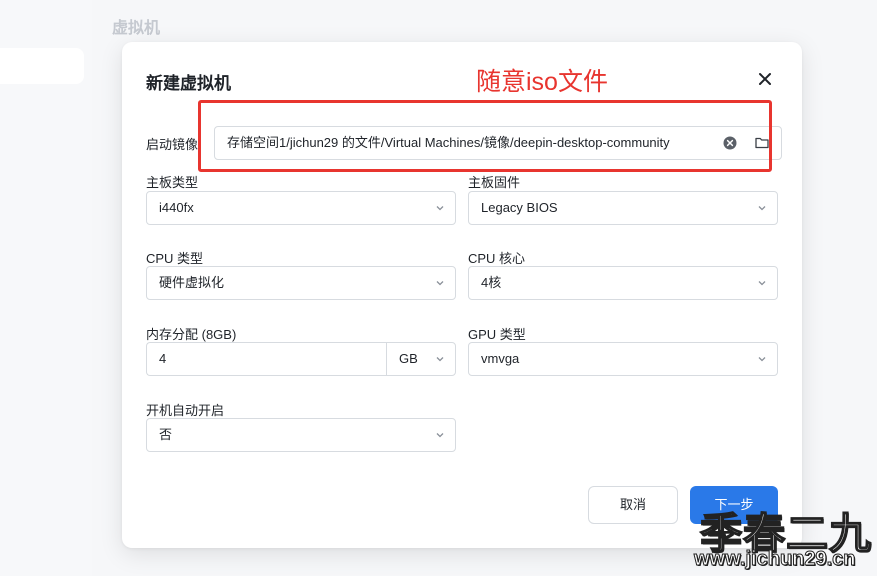  Describe the element at coordinates (485, 136) in the screenshot. I see `annotation-highlight-box` at that location.